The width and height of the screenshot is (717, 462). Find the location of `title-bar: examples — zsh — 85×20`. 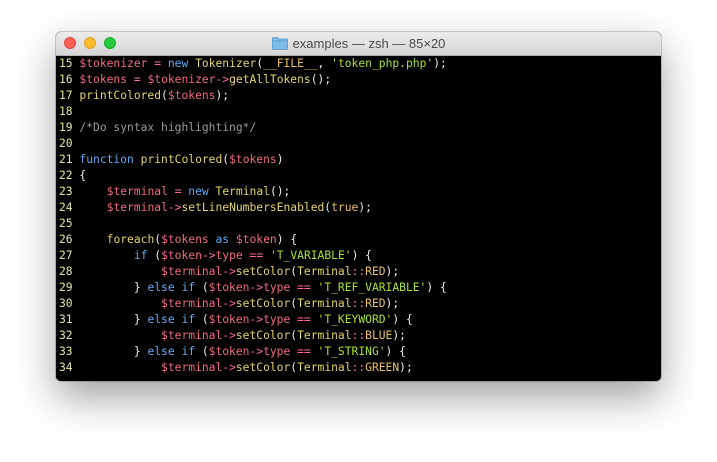

title-bar: examples — zsh — 85×20 is located at coordinates (358, 44).